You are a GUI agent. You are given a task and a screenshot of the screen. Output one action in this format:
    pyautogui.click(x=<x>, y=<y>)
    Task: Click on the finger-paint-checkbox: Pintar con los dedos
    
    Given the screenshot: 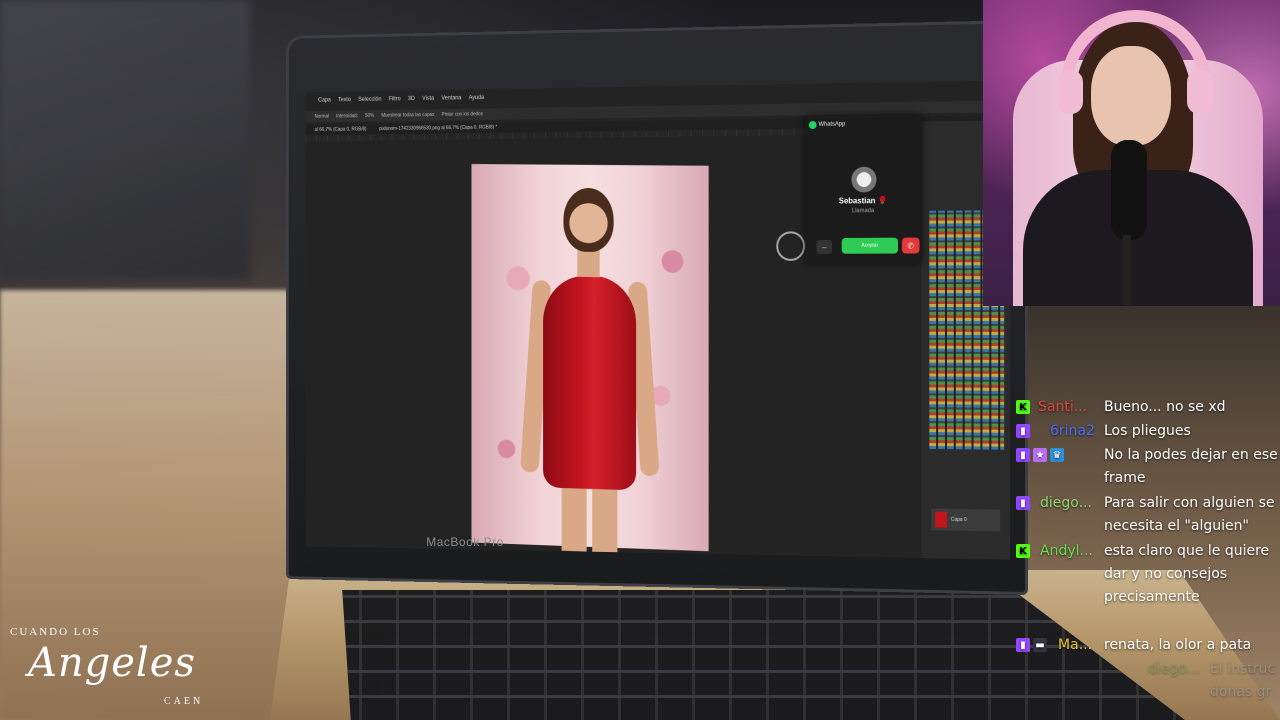 What is the action you would take?
    pyautogui.click(x=462, y=114)
    